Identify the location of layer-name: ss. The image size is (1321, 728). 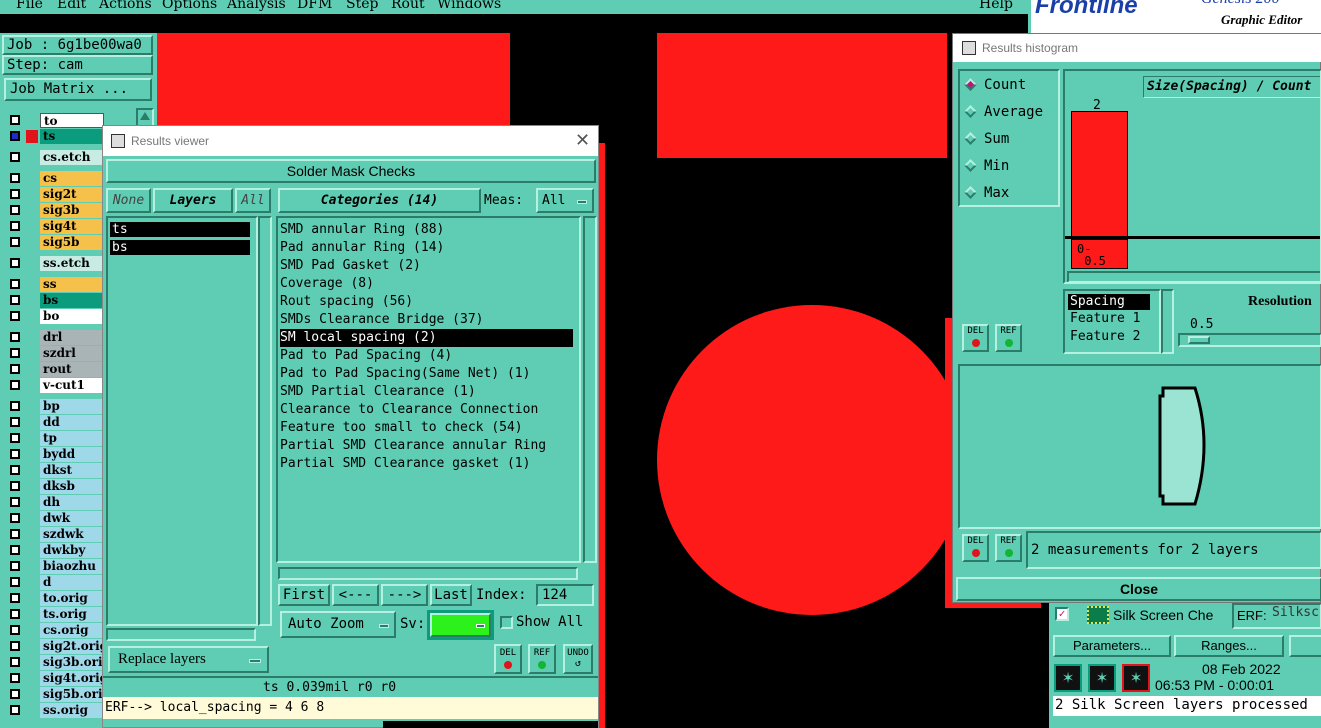
(72, 284).